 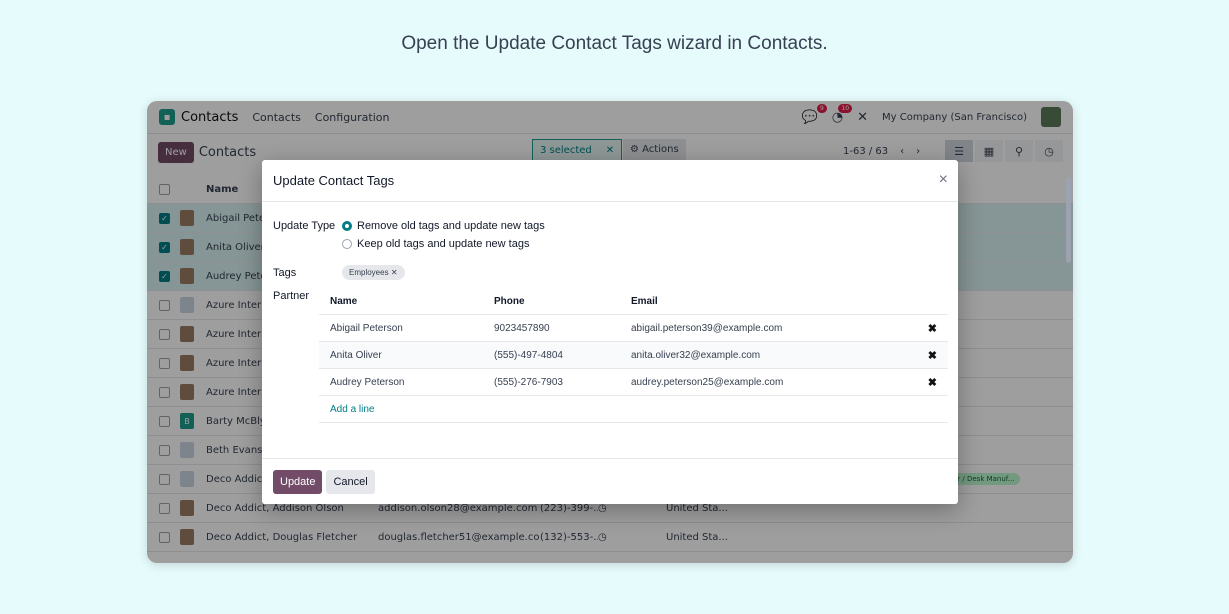 I want to click on cancel-button: Cancel, so click(x=350, y=481).